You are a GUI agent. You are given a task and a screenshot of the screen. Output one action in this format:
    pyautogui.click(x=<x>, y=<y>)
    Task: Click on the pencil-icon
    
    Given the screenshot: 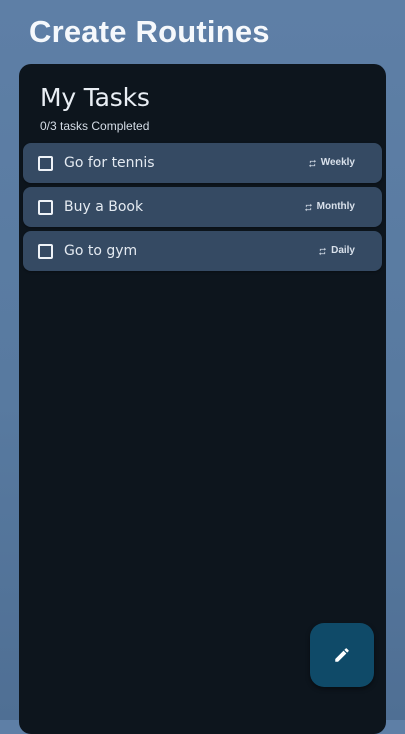 What is the action you would take?
    pyautogui.click(x=342, y=655)
    